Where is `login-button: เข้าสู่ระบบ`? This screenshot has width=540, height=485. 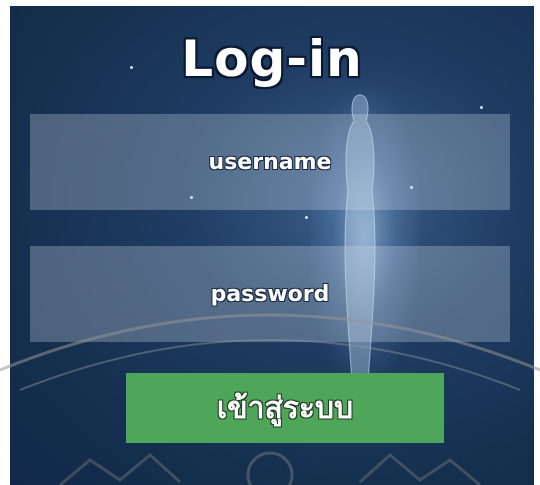 login-button: เข้าสู่ระบบ is located at coordinates (285, 408).